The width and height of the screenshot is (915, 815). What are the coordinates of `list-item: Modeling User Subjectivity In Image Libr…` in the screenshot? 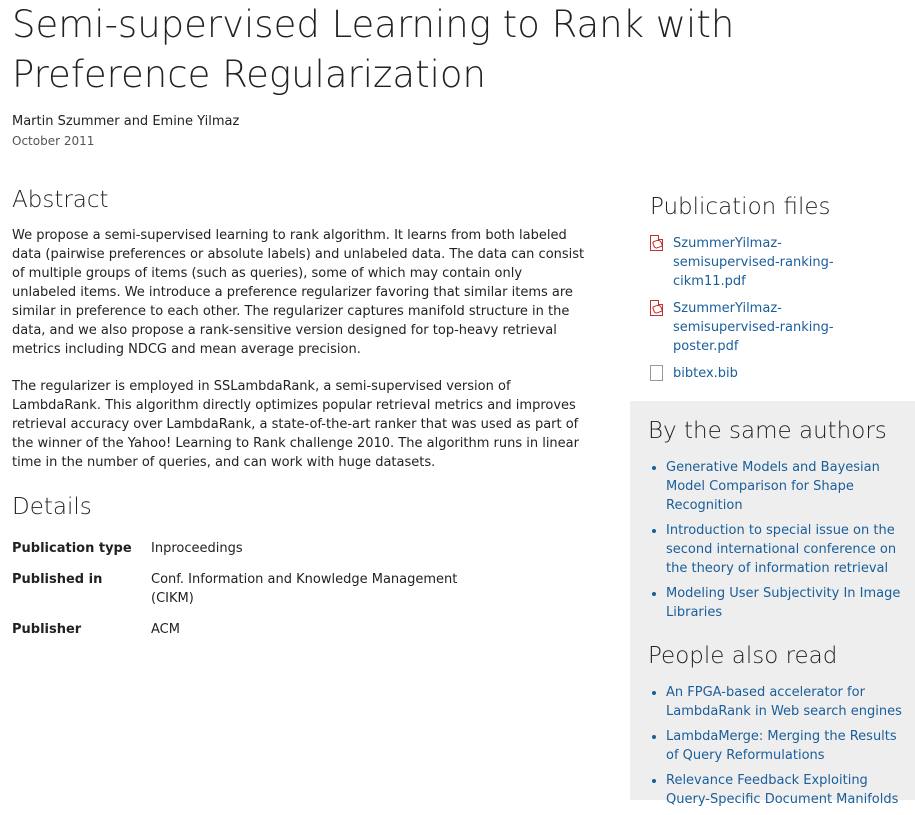 It's located at (788, 603).